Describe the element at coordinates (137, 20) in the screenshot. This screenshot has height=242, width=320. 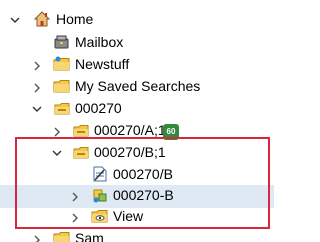
I see `tree-item-home: Home` at that location.